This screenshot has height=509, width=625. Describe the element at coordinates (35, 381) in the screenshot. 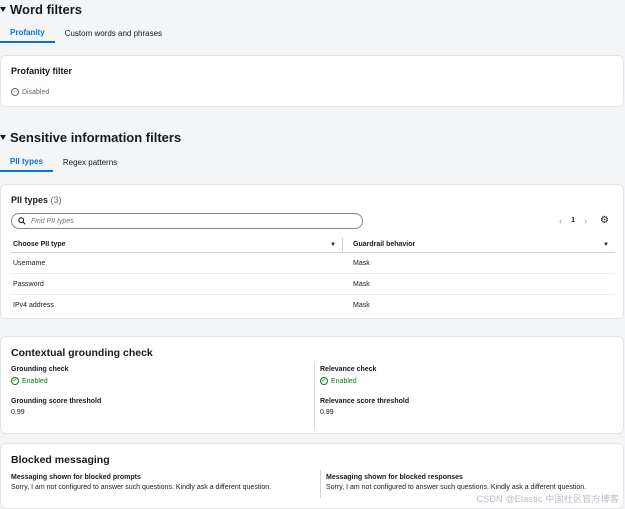

I see `grounding-status-text: Enabled` at that location.